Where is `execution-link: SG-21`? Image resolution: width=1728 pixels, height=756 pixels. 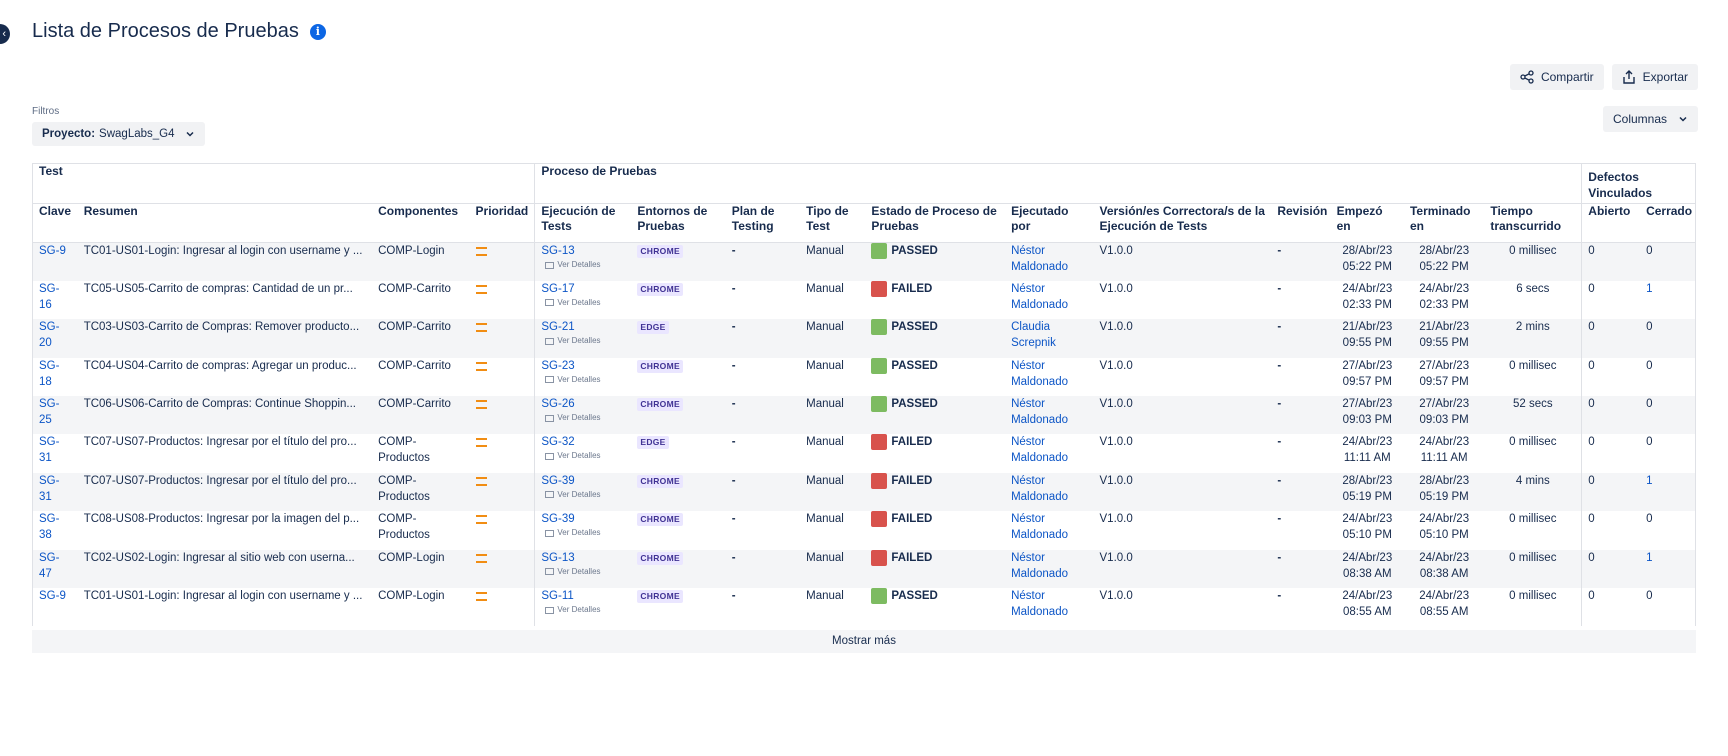 execution-link: SG-21 is located at coordinates (557, 327).